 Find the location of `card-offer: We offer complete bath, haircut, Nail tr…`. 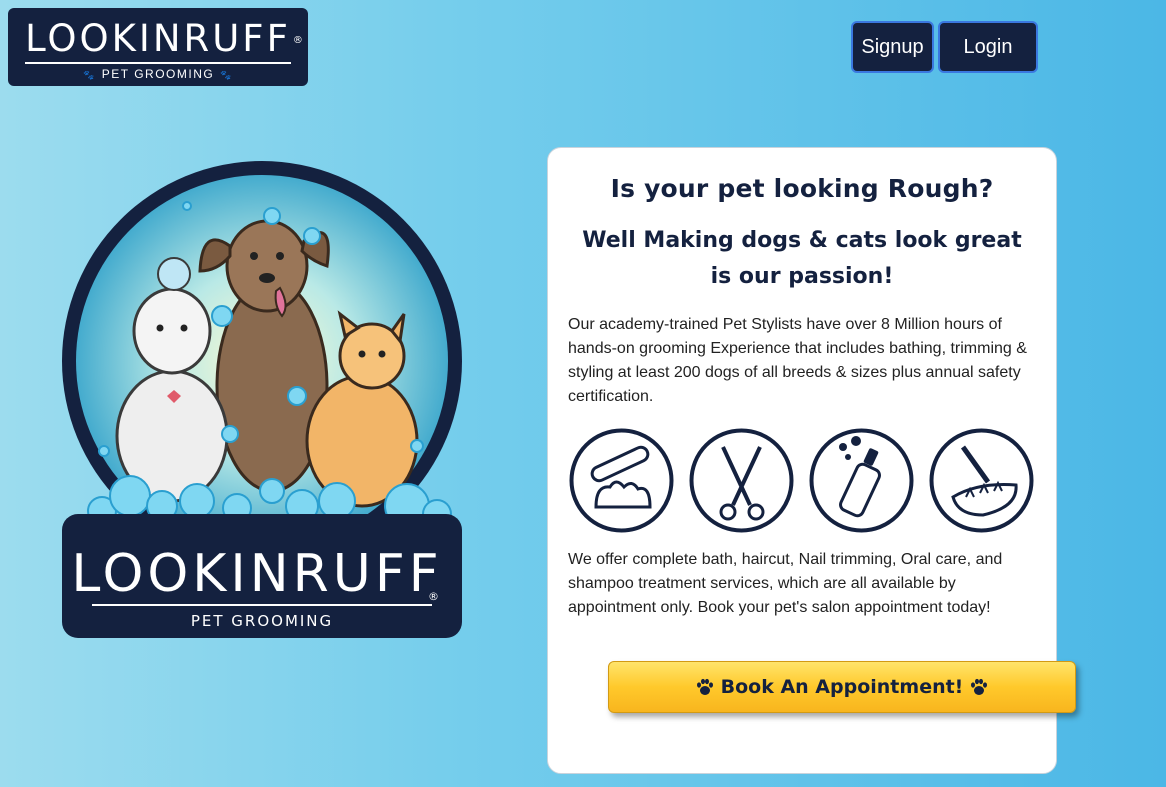

card-offer: We offer complete bath, haircut, Nail tr… is located at coordinates (785, 583).